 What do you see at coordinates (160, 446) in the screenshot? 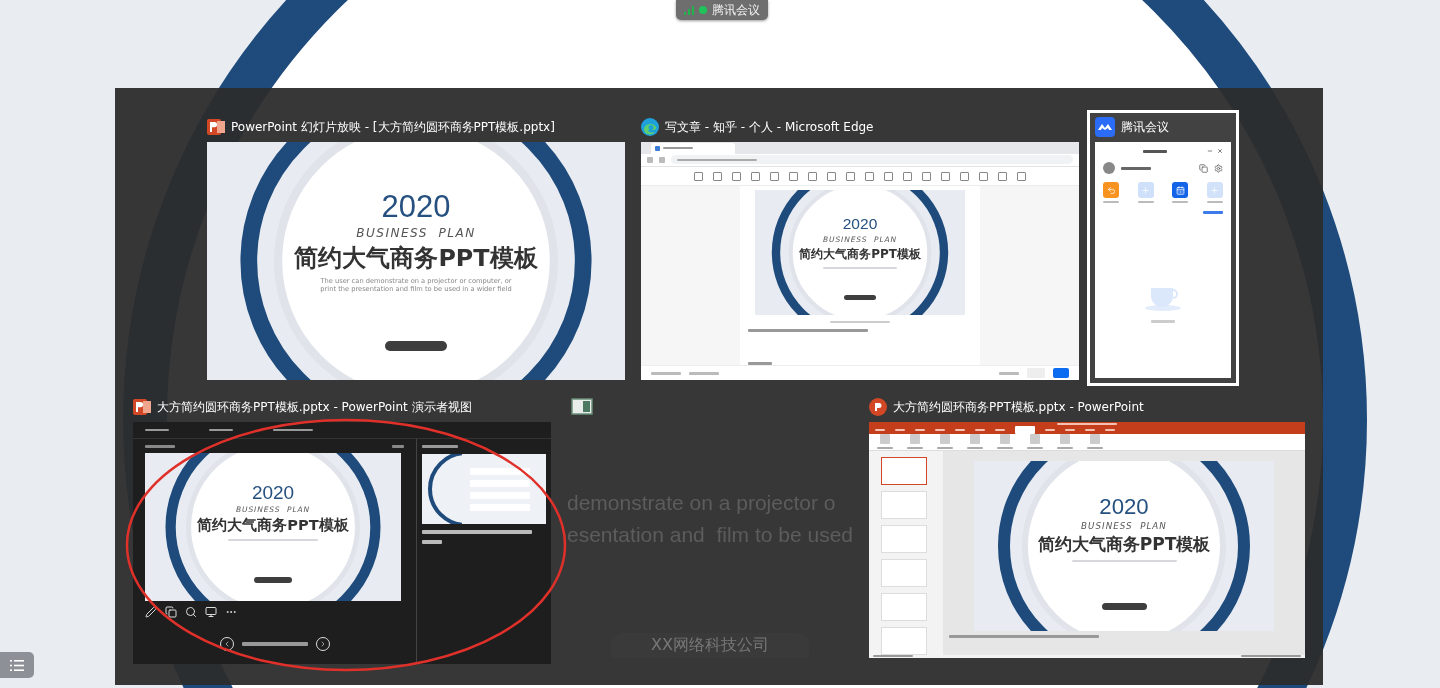
I see `timer` at bounding box center [160, 446].